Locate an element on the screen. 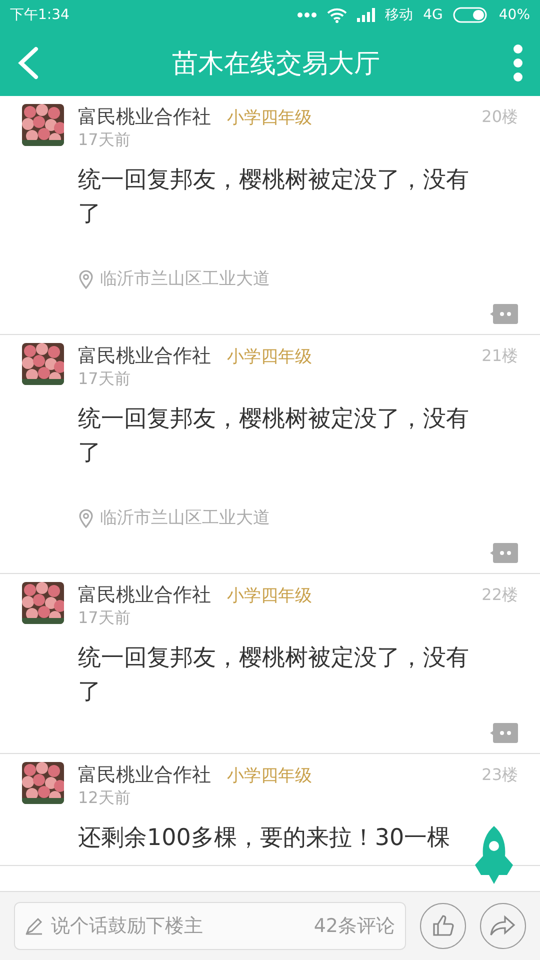 The width and height of the screenshot is (540, 960). floor-number: 21楼 is located at coordinates (500, 356).